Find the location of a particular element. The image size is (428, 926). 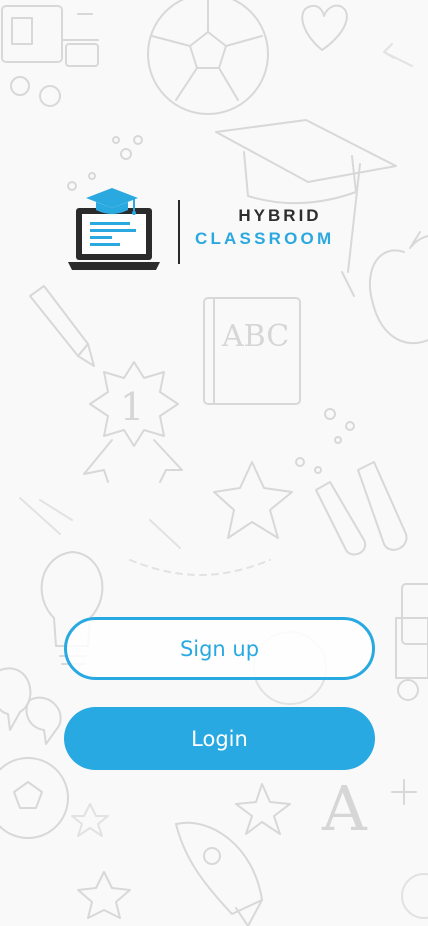

letter-a-doodle-icon: A is located at coordinates (369, 808).